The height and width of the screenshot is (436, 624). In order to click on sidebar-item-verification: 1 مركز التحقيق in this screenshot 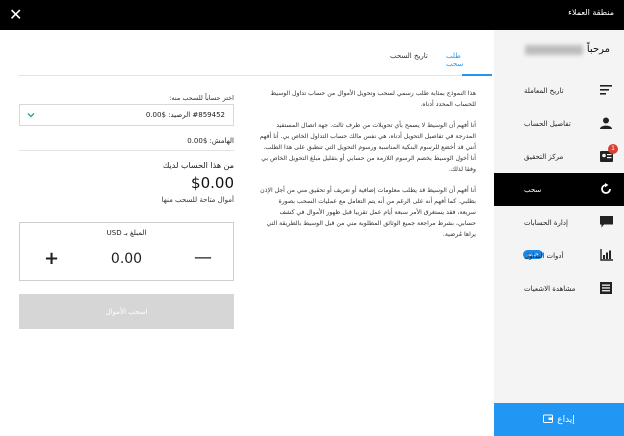, I will do `click(559, 156)`.